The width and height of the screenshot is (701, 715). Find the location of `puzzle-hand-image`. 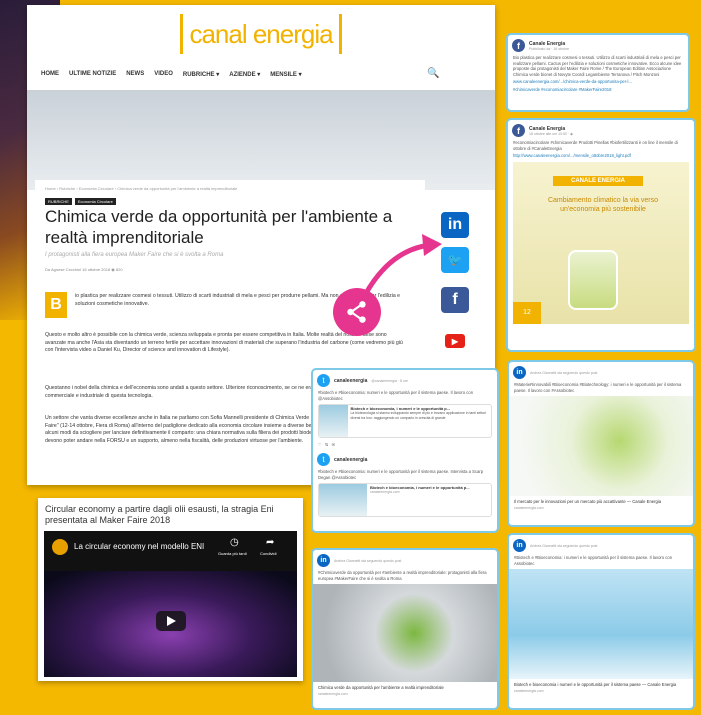

puzzle-hand-image is located at coordinates (601, 446).